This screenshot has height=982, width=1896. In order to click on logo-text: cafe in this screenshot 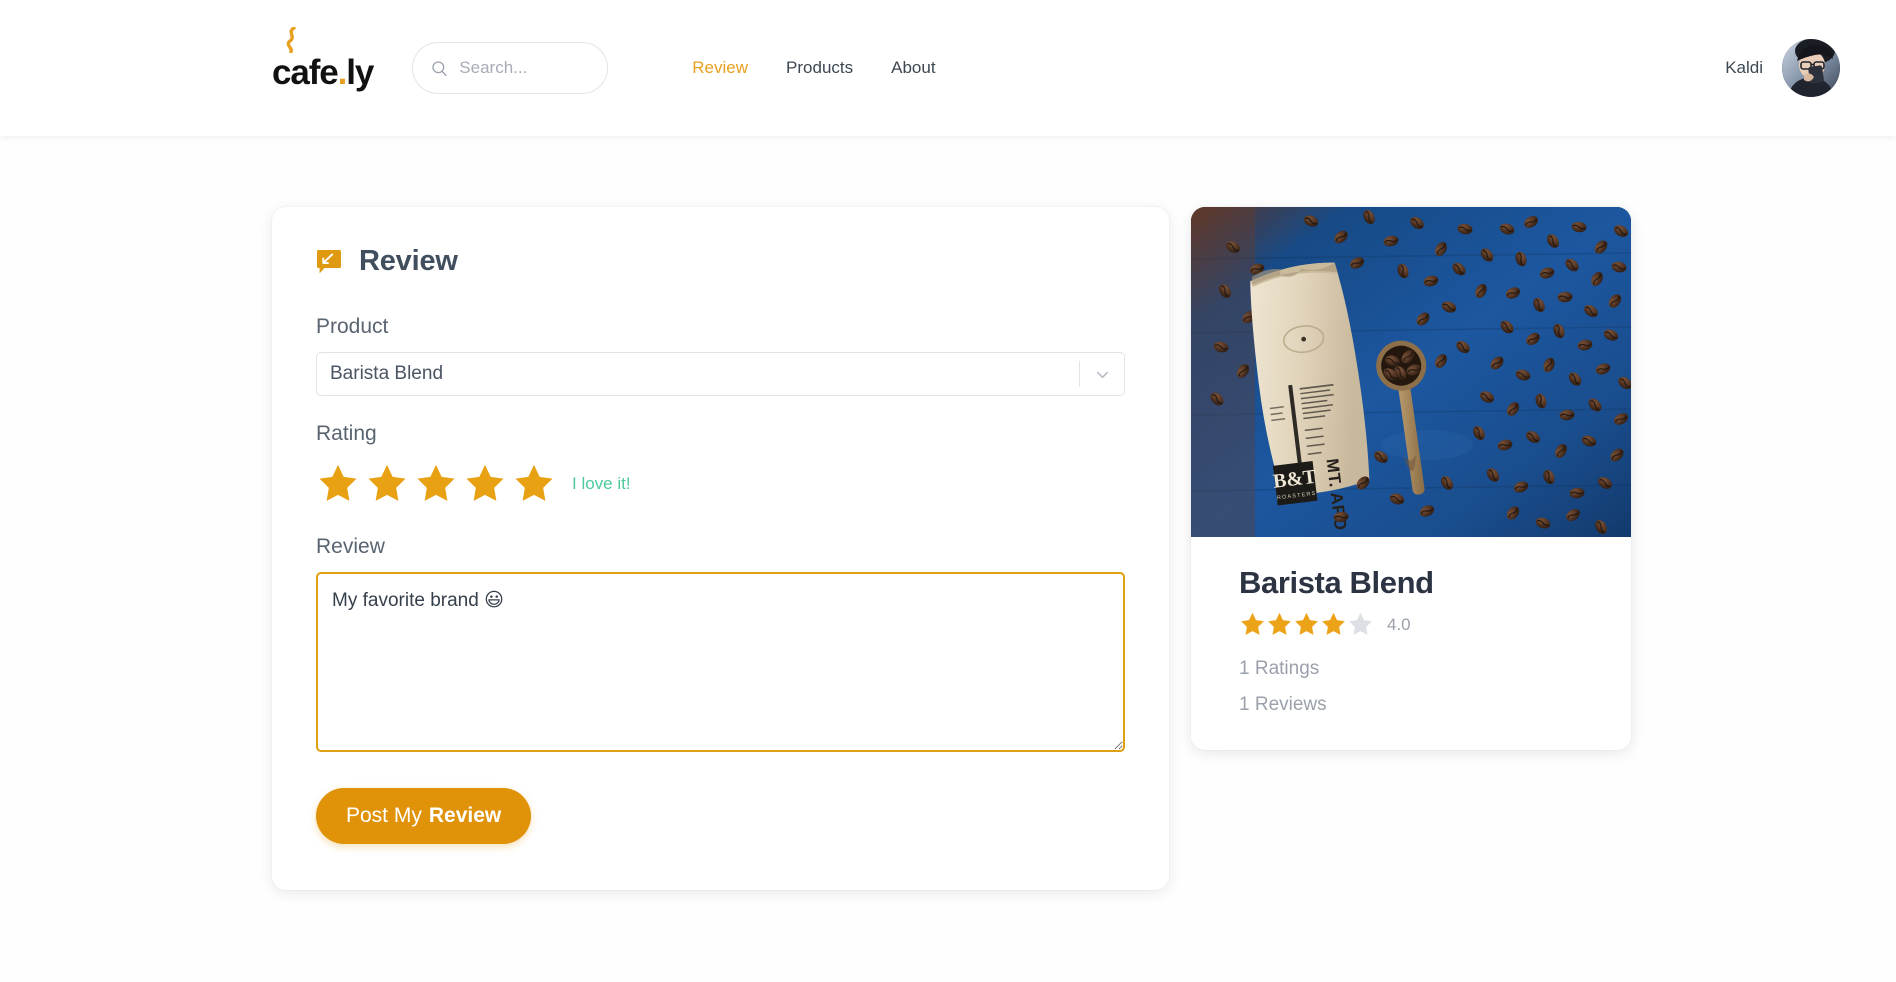, I will do `click(305, 72)`.